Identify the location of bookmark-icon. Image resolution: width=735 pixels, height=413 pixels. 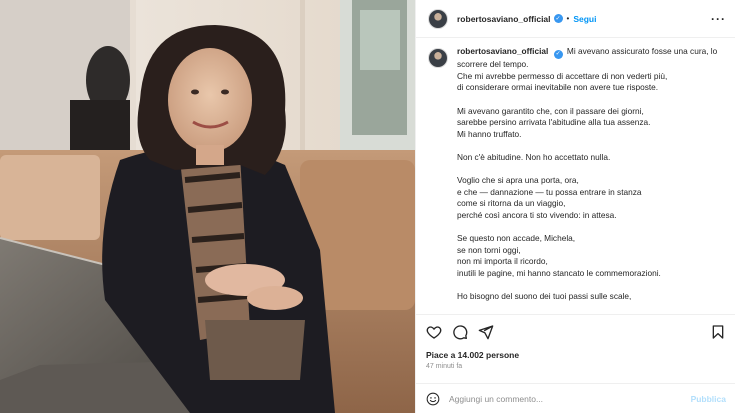
(718, 332).